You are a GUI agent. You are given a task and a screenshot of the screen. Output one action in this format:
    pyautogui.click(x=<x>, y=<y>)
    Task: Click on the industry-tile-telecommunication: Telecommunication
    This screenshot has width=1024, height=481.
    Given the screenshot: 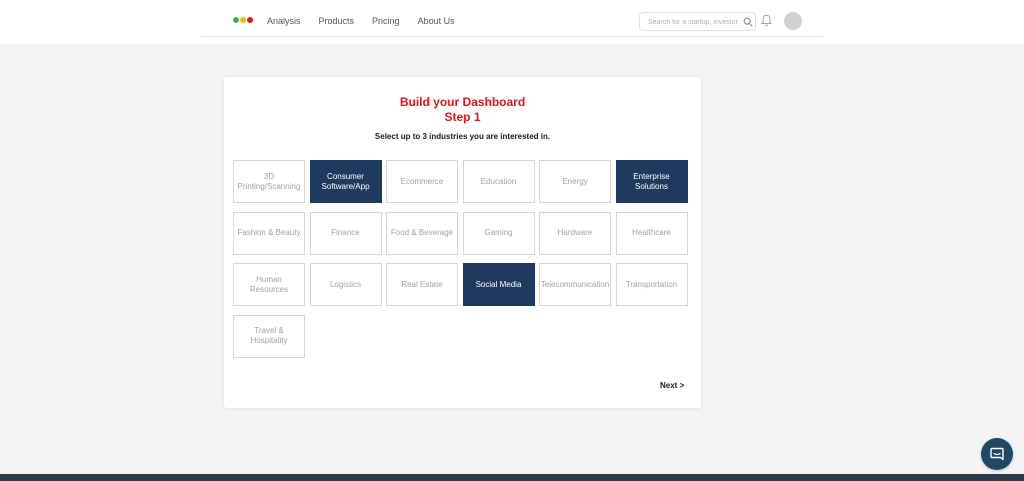 What is the action you would take?
    pyautogui.click(x=575, y=284)
    